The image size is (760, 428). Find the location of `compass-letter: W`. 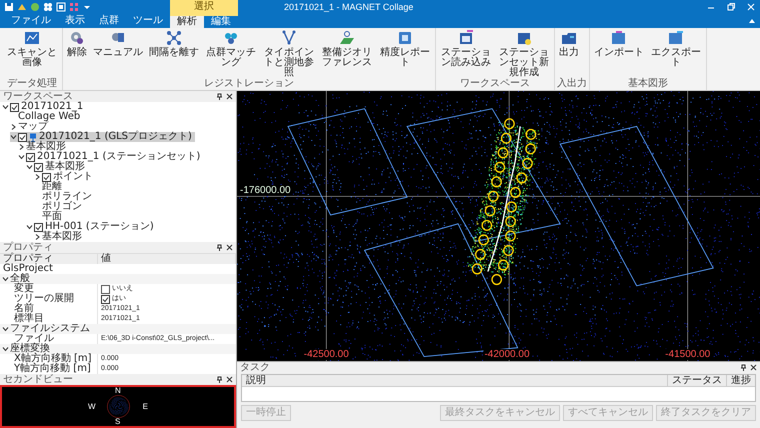

compass-letter: W is located at coordinates (92, 406).